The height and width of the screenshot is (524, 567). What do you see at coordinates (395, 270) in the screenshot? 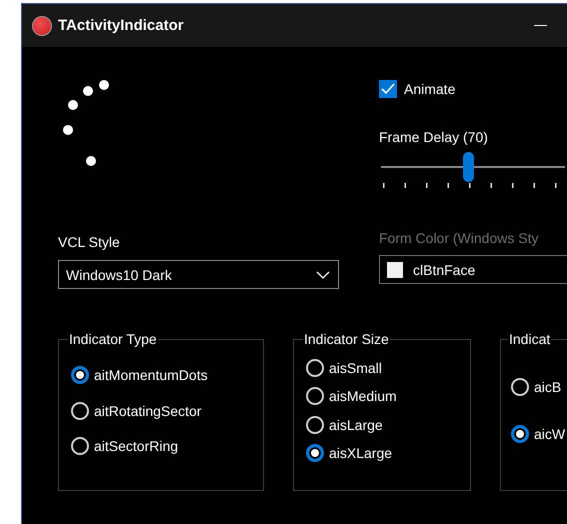
I see `color-swatch-icon` at bounding box center [395, 270].